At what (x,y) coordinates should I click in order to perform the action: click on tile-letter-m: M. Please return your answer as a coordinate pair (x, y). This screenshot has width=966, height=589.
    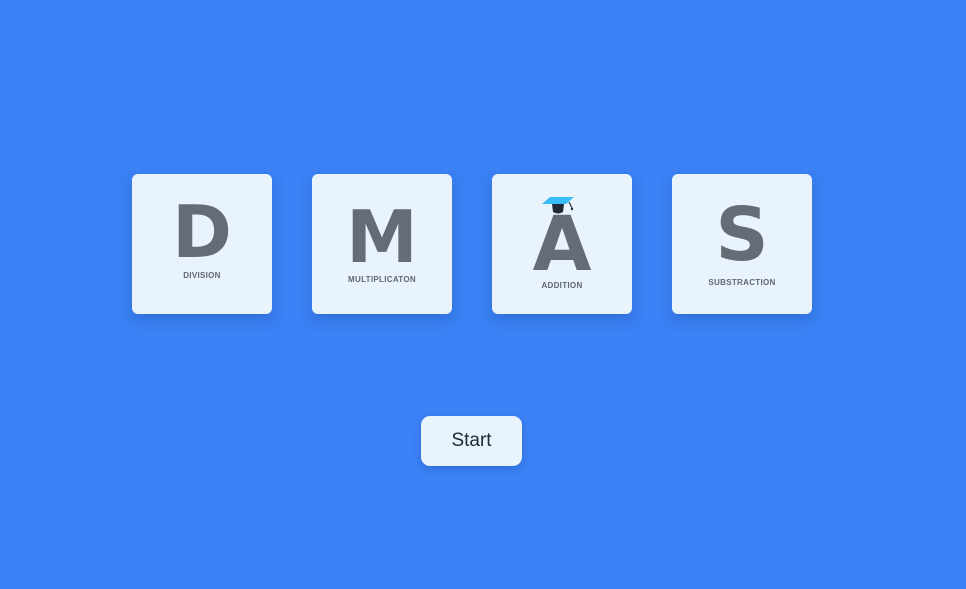
    Looking at the image, I should click on (382, 237).